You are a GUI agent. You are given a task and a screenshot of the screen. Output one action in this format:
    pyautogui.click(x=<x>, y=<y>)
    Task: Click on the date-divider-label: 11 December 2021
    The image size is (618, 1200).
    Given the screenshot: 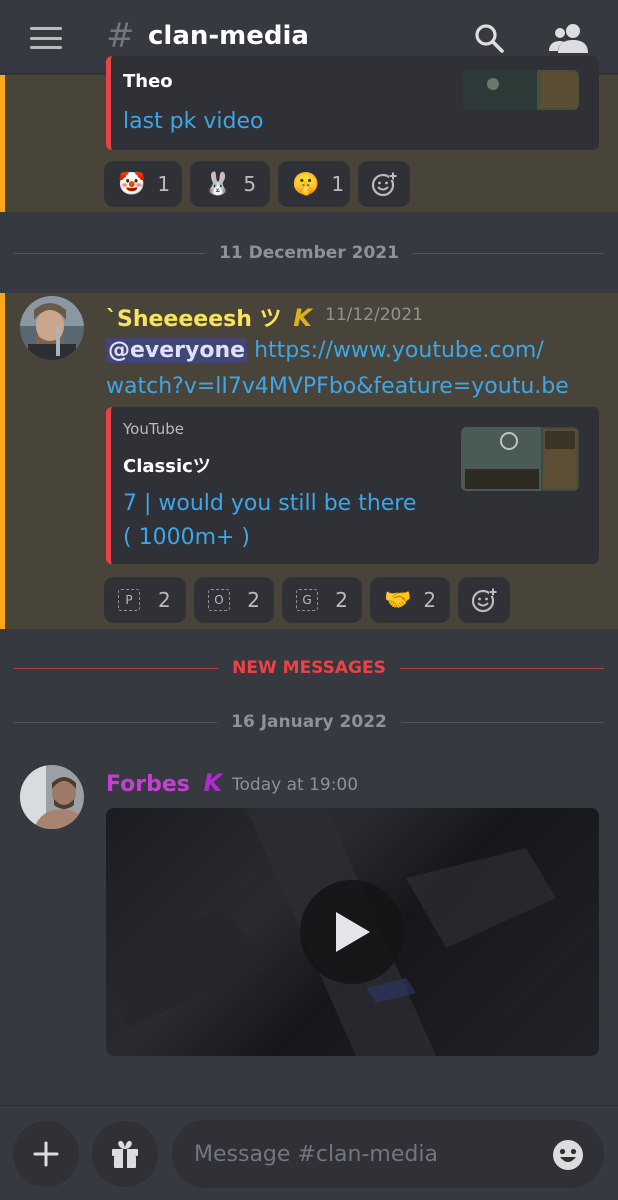 What is the action you would take?
    pyautogui.click(x=309, y=253)
    